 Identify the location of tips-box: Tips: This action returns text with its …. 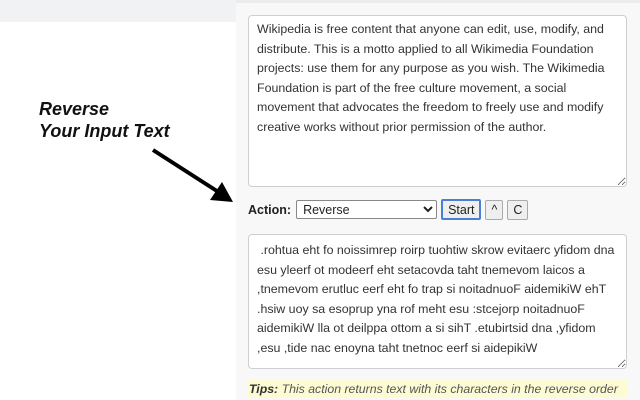
(437, 389).